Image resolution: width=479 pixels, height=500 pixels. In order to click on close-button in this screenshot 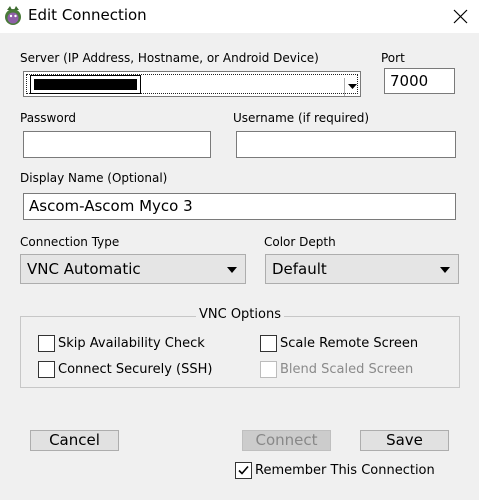, I will do `click(461, 16)`.